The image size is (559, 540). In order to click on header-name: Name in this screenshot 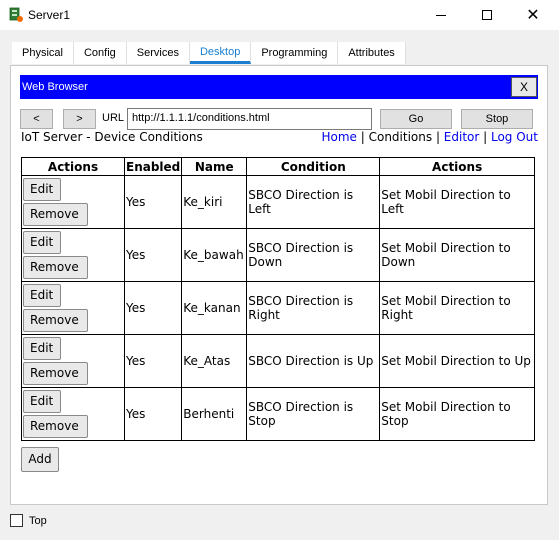, I will do `click(214, 166)`.